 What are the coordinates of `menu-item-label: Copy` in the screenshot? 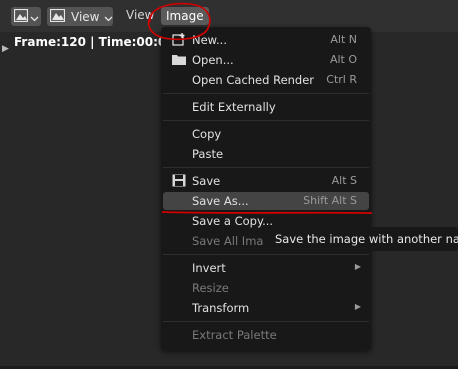 It's located at (207, 134).